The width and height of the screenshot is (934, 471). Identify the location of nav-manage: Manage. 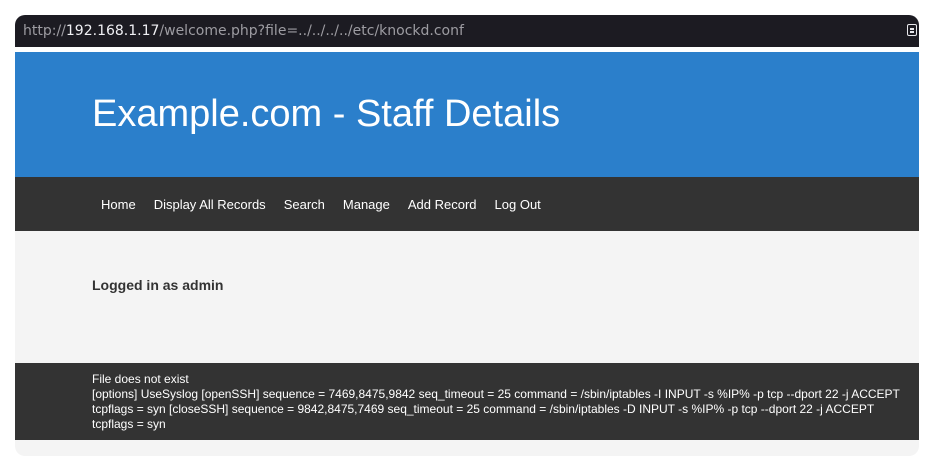
(366, 204).